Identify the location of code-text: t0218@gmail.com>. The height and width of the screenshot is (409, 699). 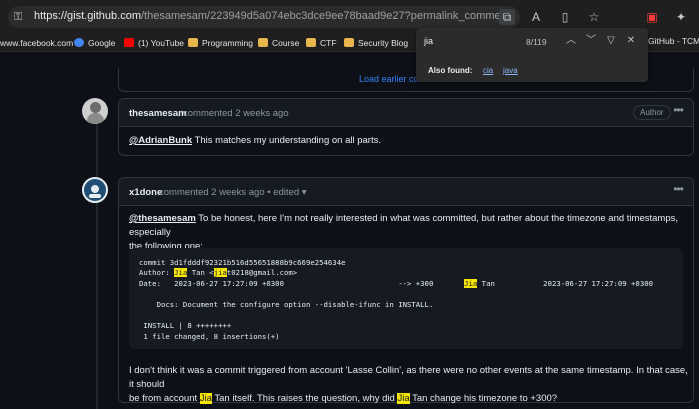
(262, 272).